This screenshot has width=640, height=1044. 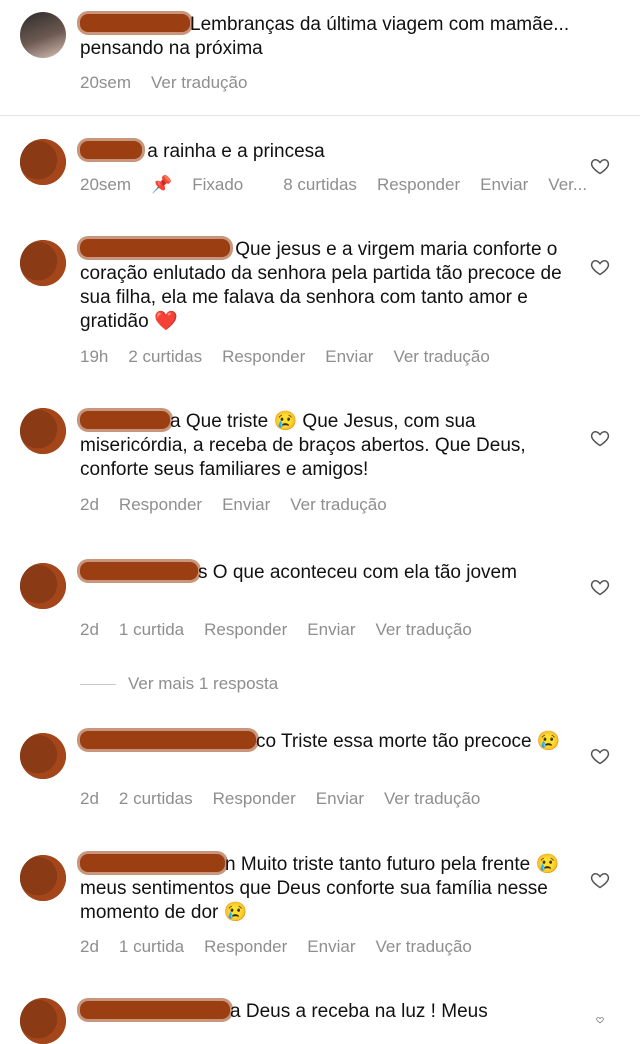 I want to click on comment-text: a Deus a receba na luz ! Meus, so click(x=332, y=1012).